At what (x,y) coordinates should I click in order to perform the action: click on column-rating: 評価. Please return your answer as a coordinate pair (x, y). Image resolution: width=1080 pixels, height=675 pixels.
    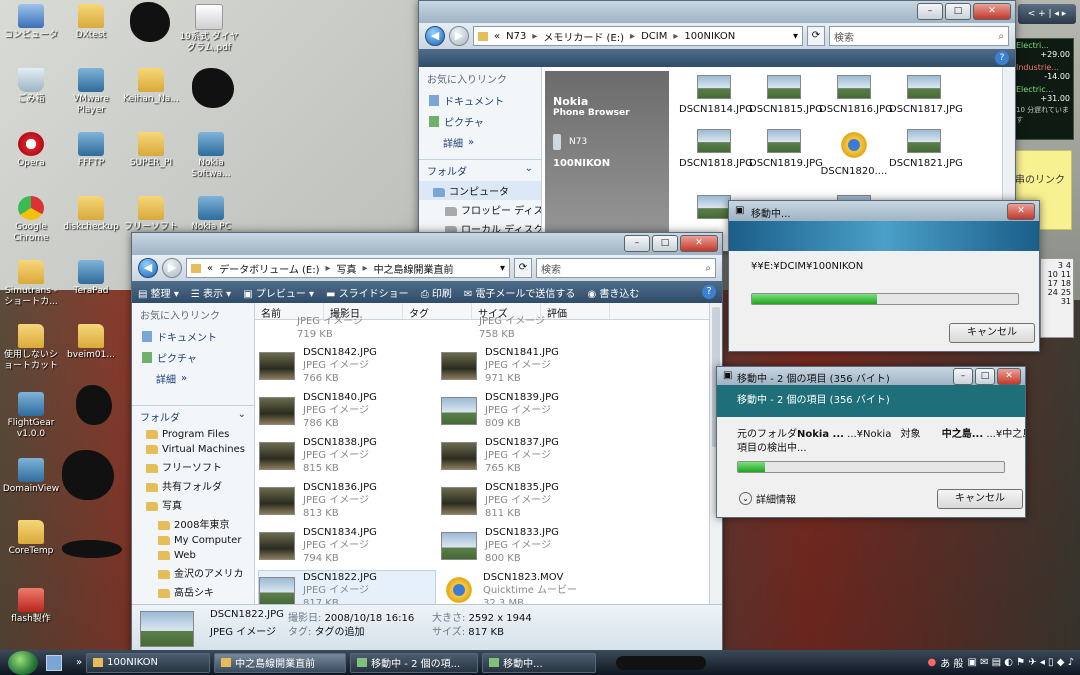
    Looking at the image, I should click on (575, 311).